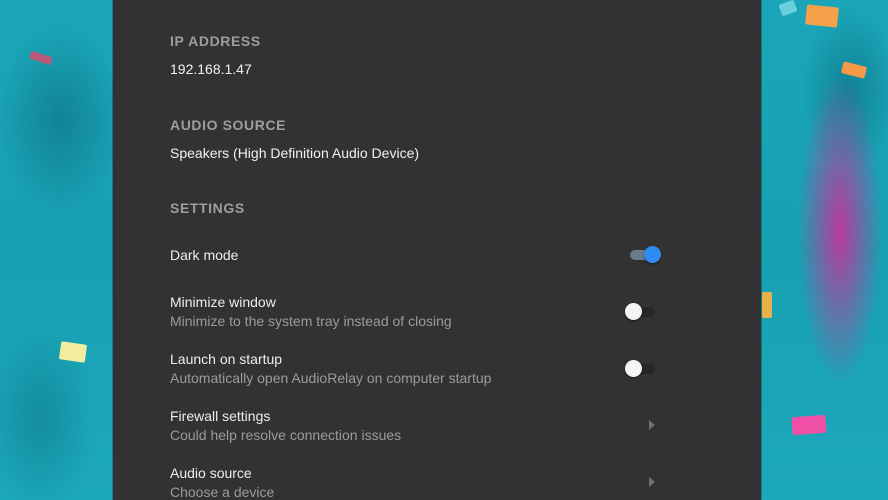  I want to click on minimize-window-toggle, so click(642, 312).